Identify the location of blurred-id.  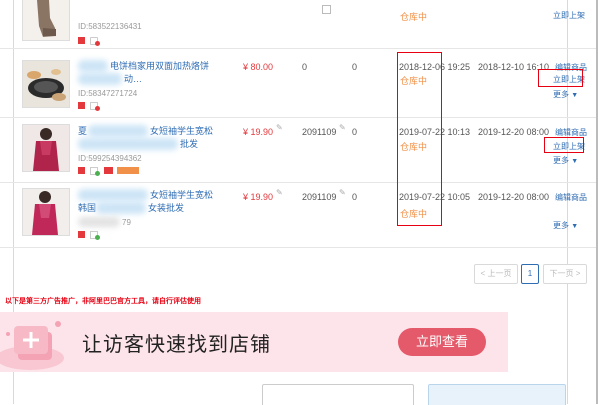
(99, 222).